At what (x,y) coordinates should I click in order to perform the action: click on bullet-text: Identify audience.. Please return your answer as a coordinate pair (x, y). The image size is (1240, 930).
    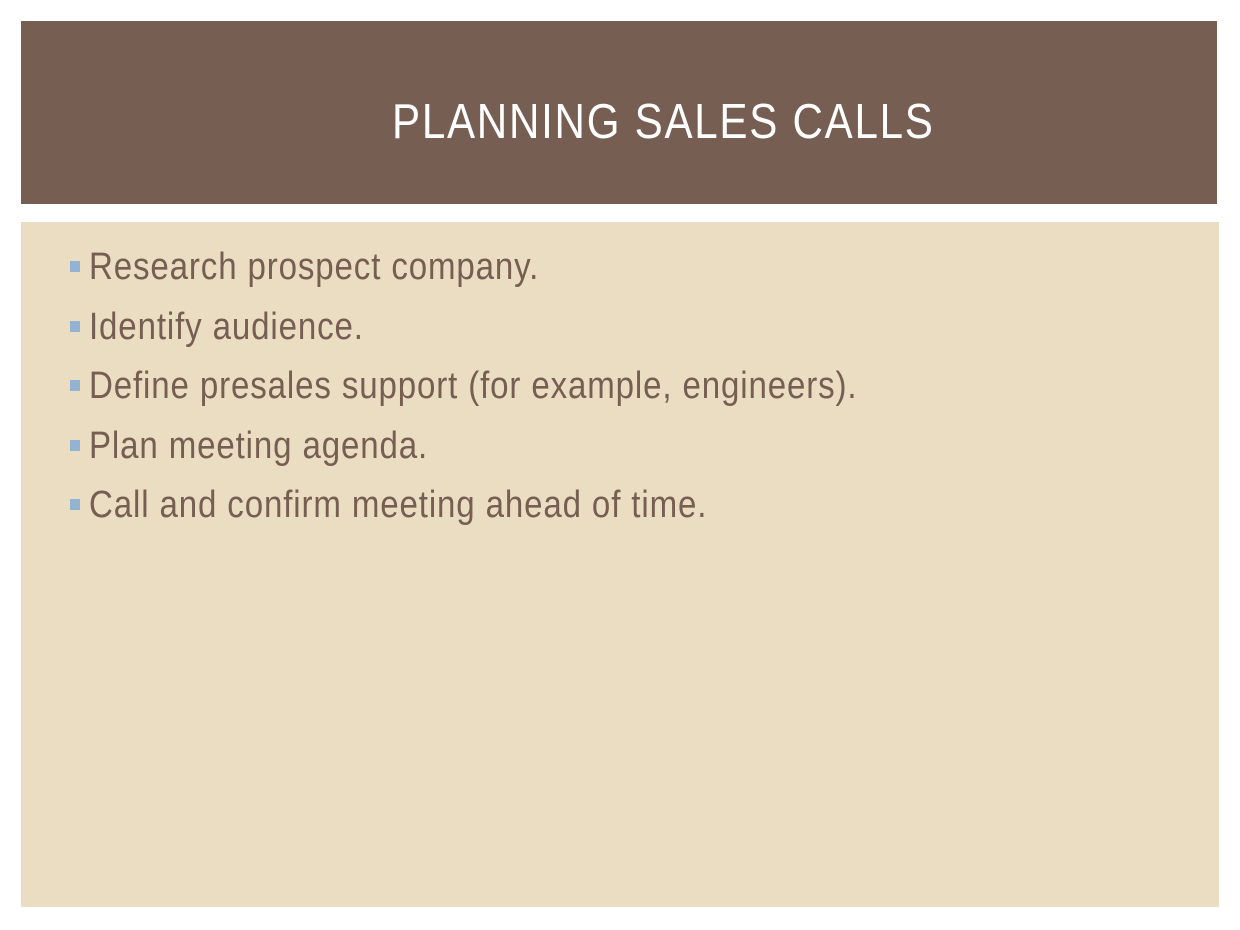
    Looking at the image, I should click on (226, 326).